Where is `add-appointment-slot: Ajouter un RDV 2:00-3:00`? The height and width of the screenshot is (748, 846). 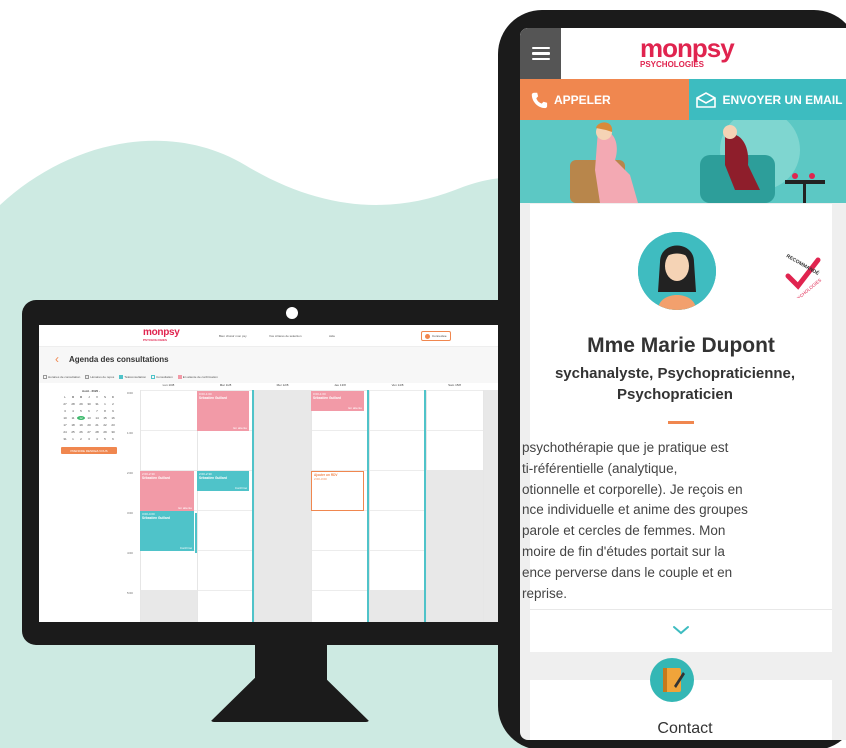 add-appointment-slot: Ajouter un RDV 2:00-3:00 is located at coordinates (337, 491).